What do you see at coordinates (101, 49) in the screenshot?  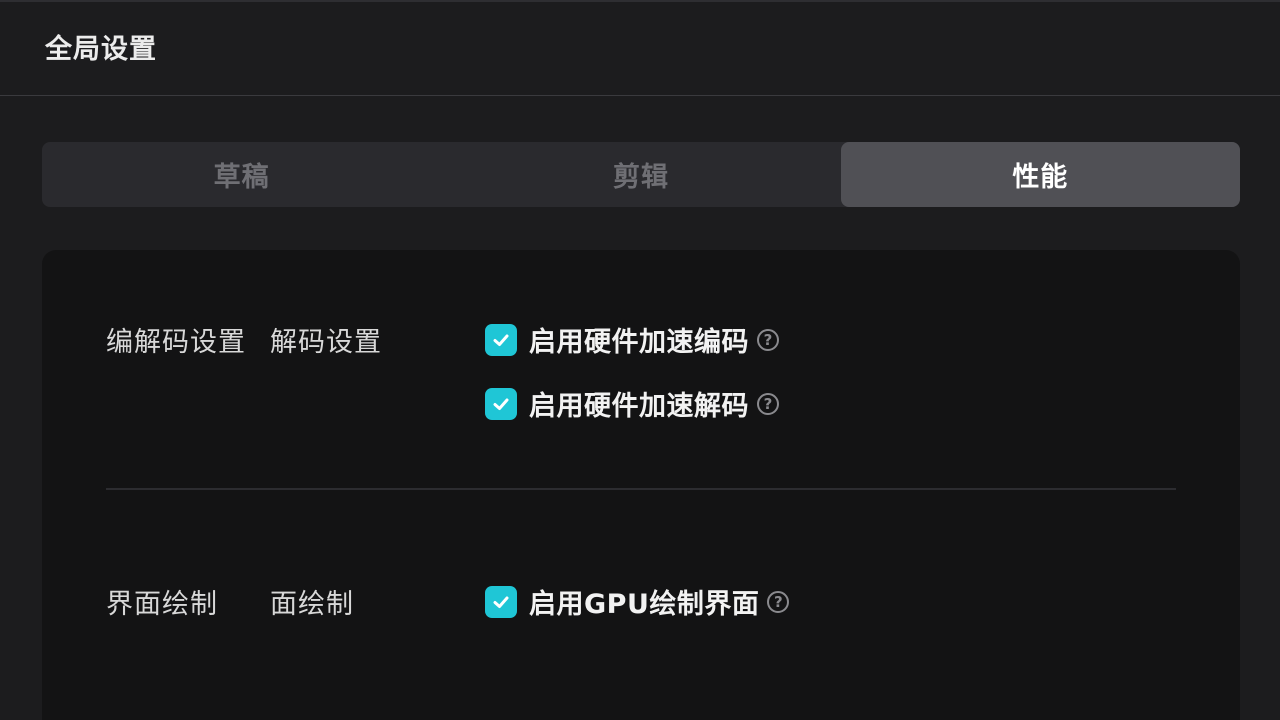 I see `page-title: 全局设置` at bounding box center [101, 49].